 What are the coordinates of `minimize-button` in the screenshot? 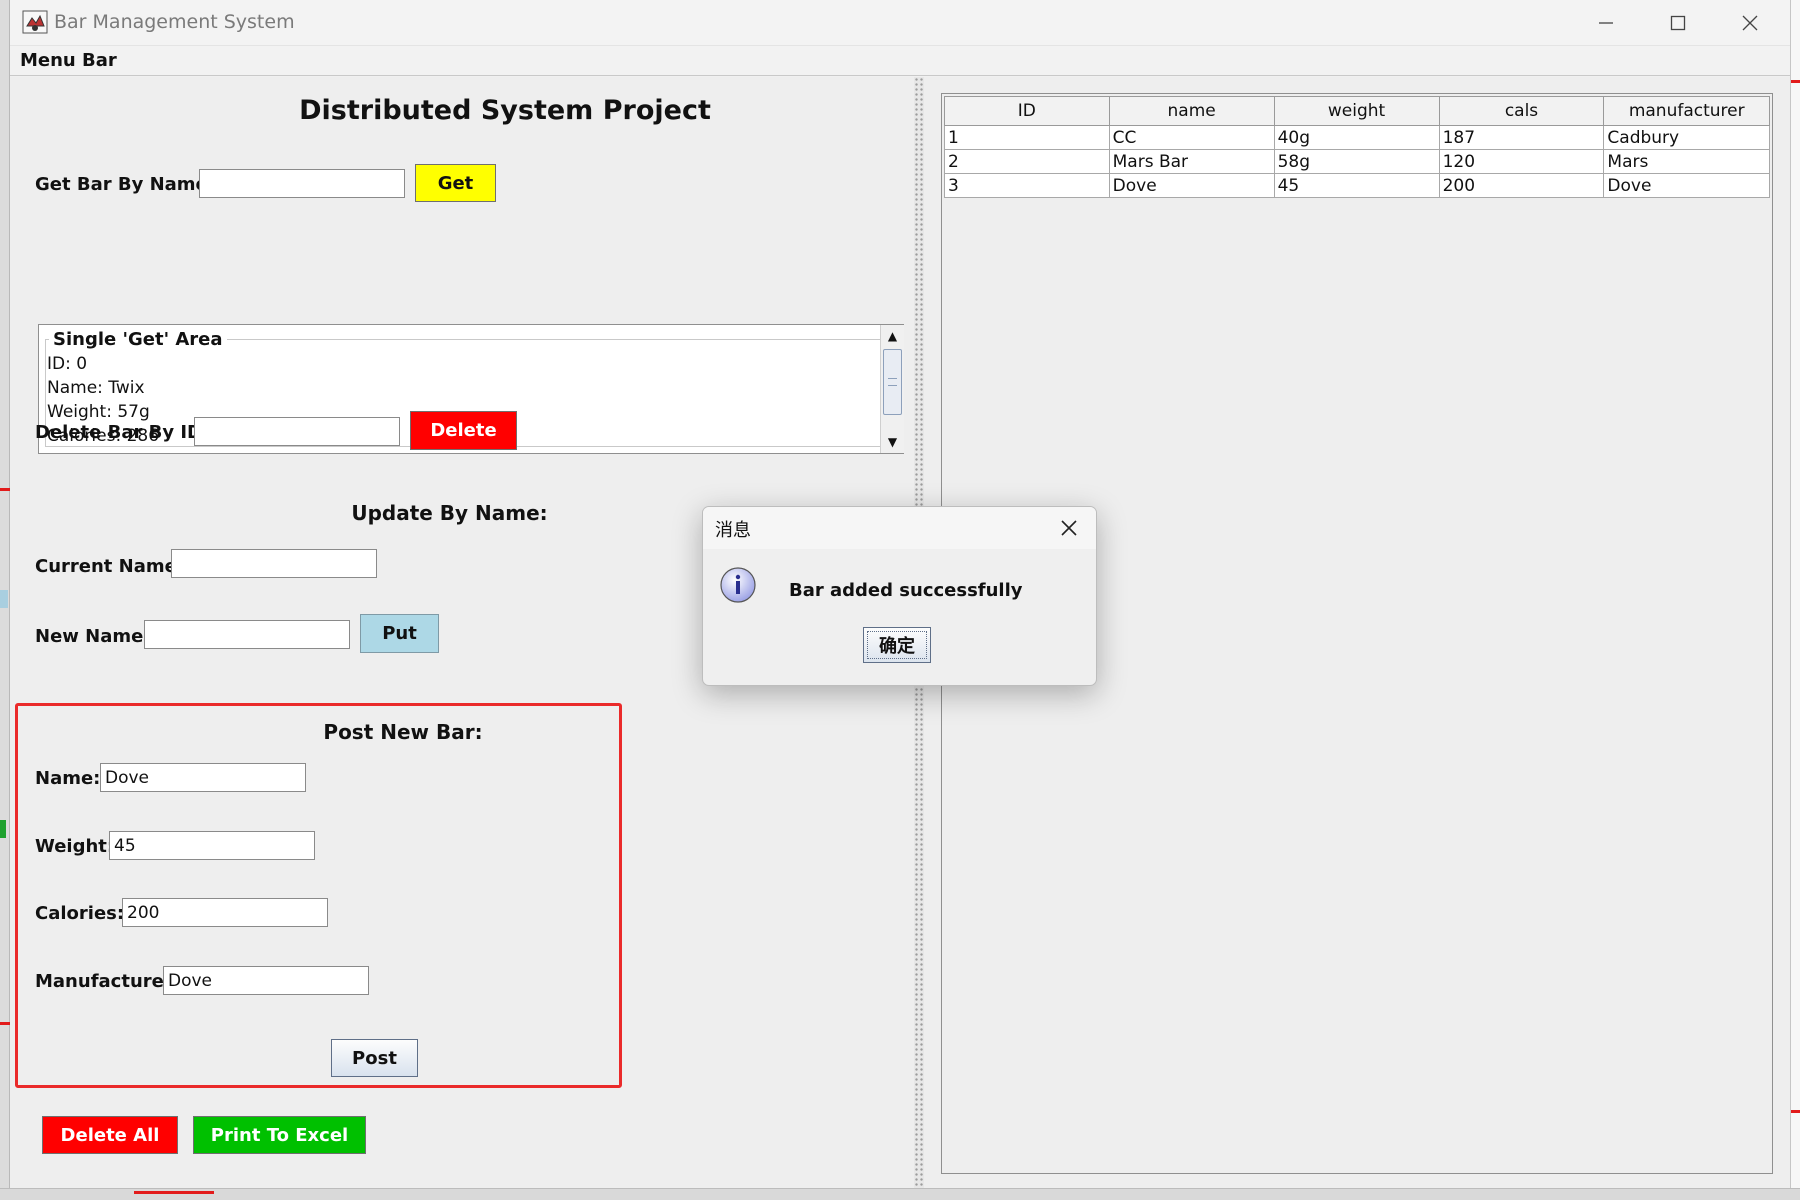 It's located at (1606, 23).